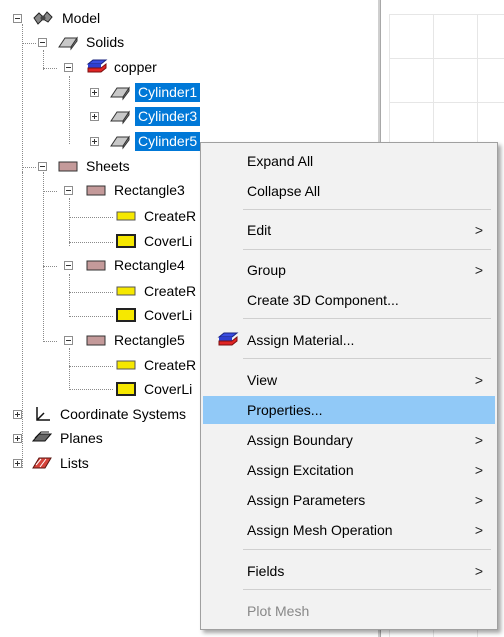 Image resolution: width=504 pixels, height=637 pixels. I want to click on tree-node-cylinder3: Cylinder3, so click(154, 116).